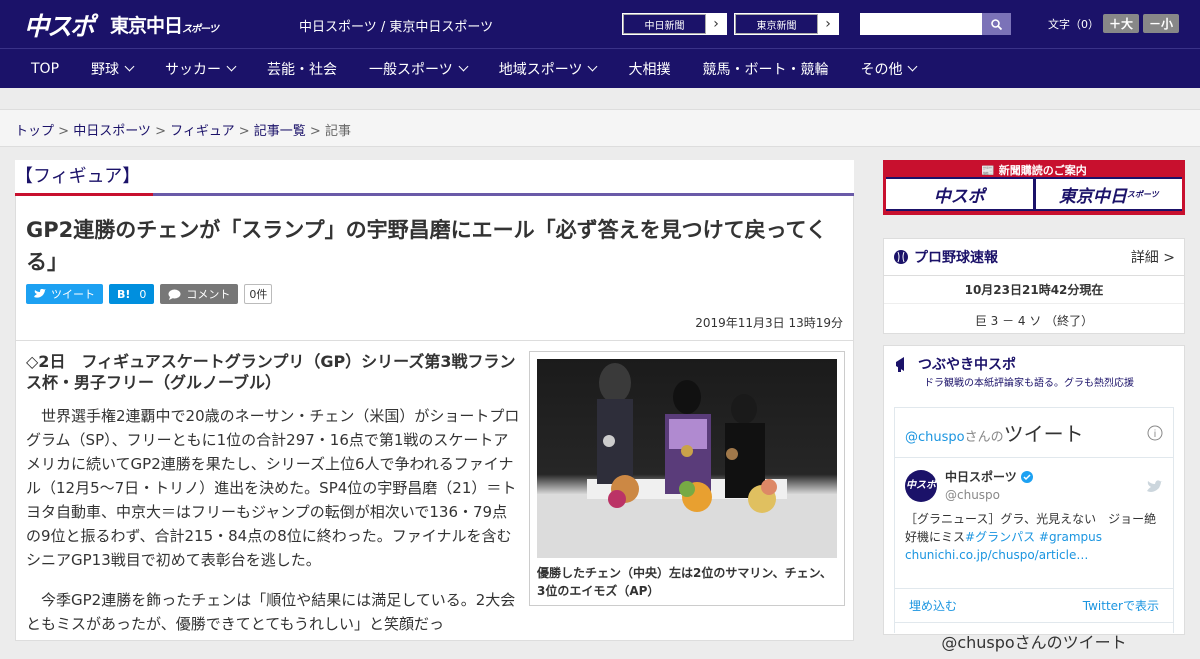 The image size is (1200, 659). I want to click on baseball-icon, so click(901, 257).